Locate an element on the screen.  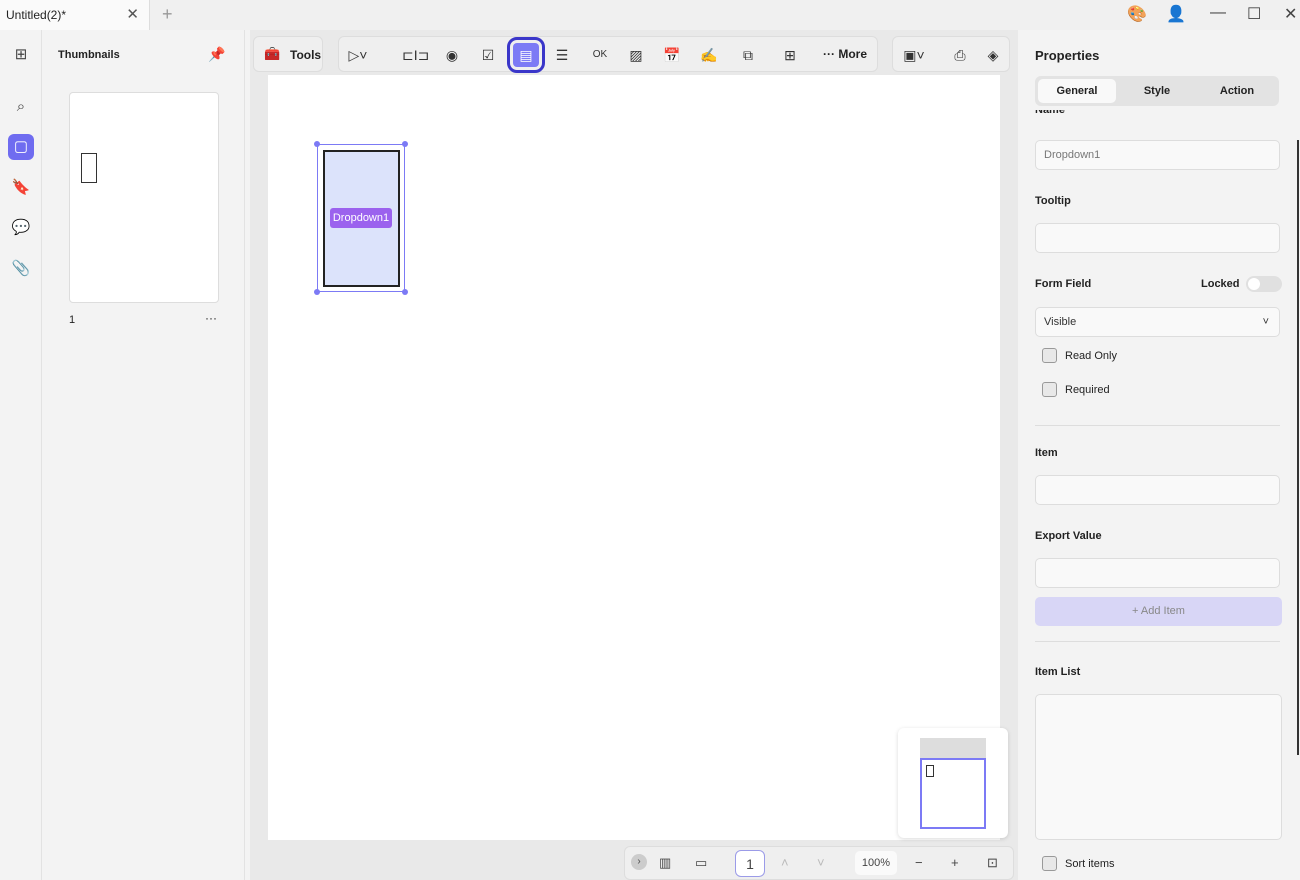
form-field-label: Form Field is located at coordinates (1063, 284).